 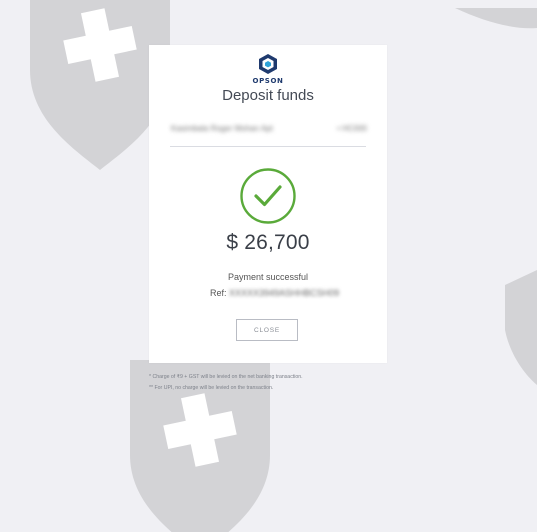 I want to click on reference-value: XXXXX3949ASHHBCSH09, so click(x=284, y=293).